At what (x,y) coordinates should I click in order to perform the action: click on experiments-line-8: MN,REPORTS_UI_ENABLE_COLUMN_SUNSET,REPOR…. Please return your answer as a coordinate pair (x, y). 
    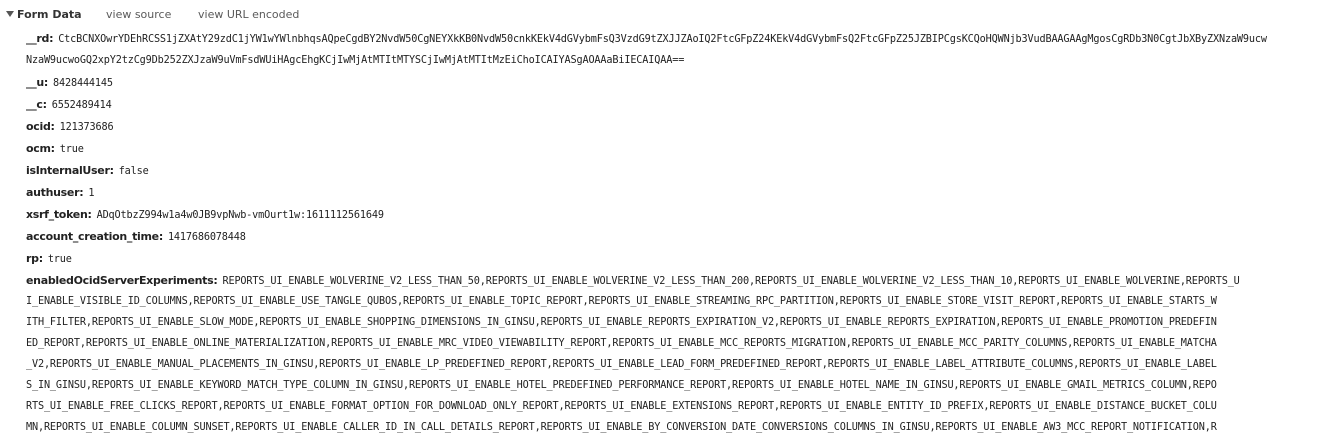
    Looking at the image, I should click on (621, 427).